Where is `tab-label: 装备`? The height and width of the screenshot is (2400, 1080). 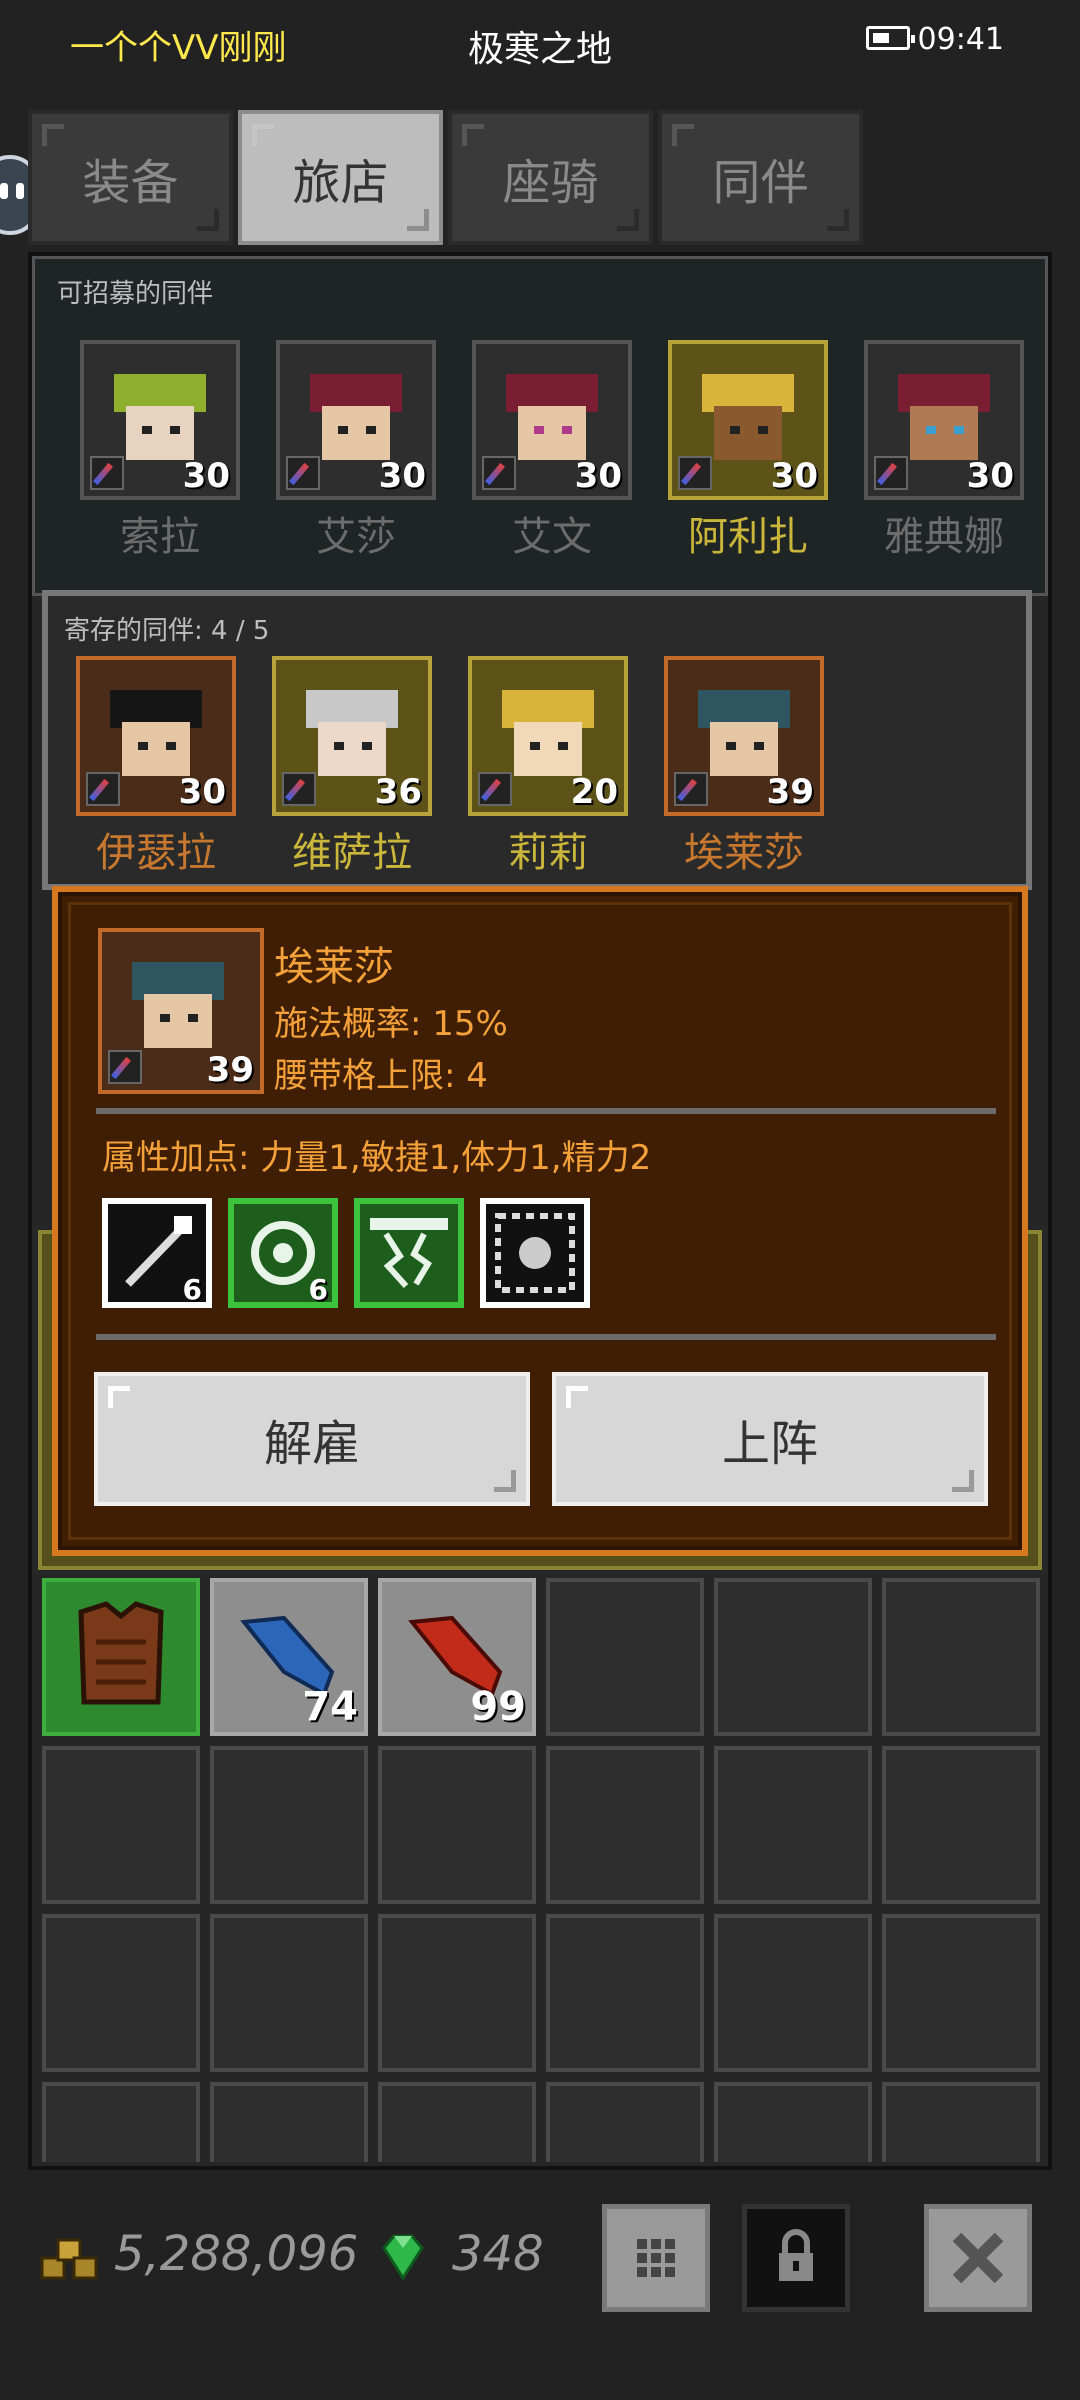 tab-label: 装备 is located at coordinates (130, 182).